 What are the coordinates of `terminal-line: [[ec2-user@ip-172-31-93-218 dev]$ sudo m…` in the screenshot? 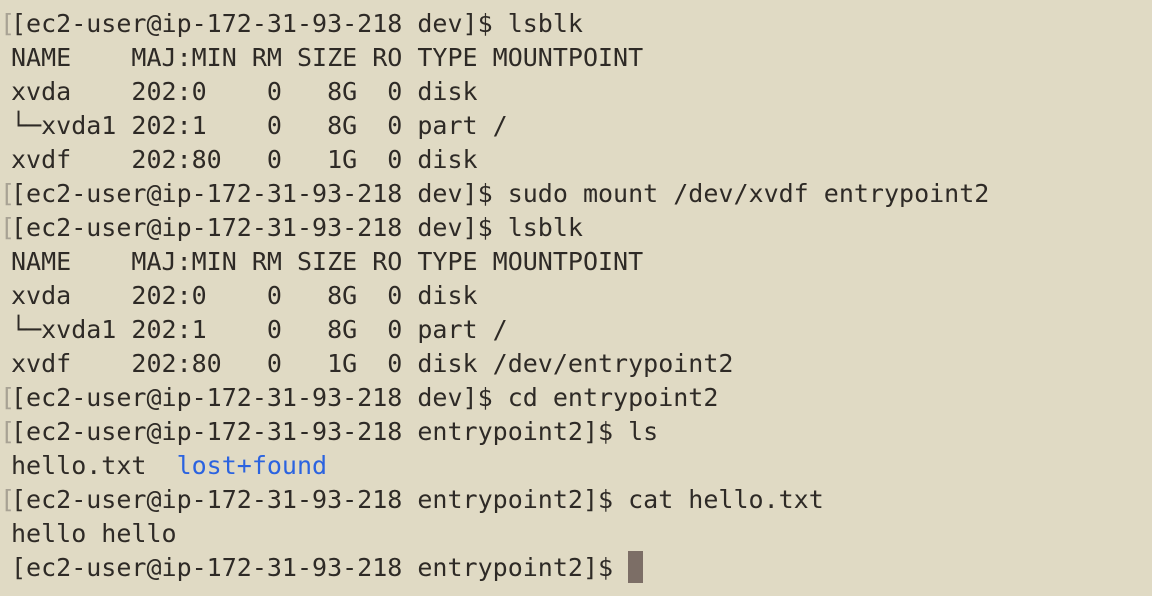 It's located at (494, 194).